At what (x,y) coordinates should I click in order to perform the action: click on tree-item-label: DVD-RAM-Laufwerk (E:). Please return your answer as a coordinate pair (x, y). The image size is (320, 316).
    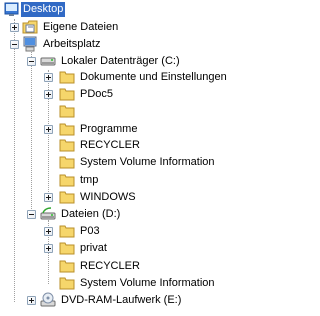
    Looking at the image, I should click on (121, 300).